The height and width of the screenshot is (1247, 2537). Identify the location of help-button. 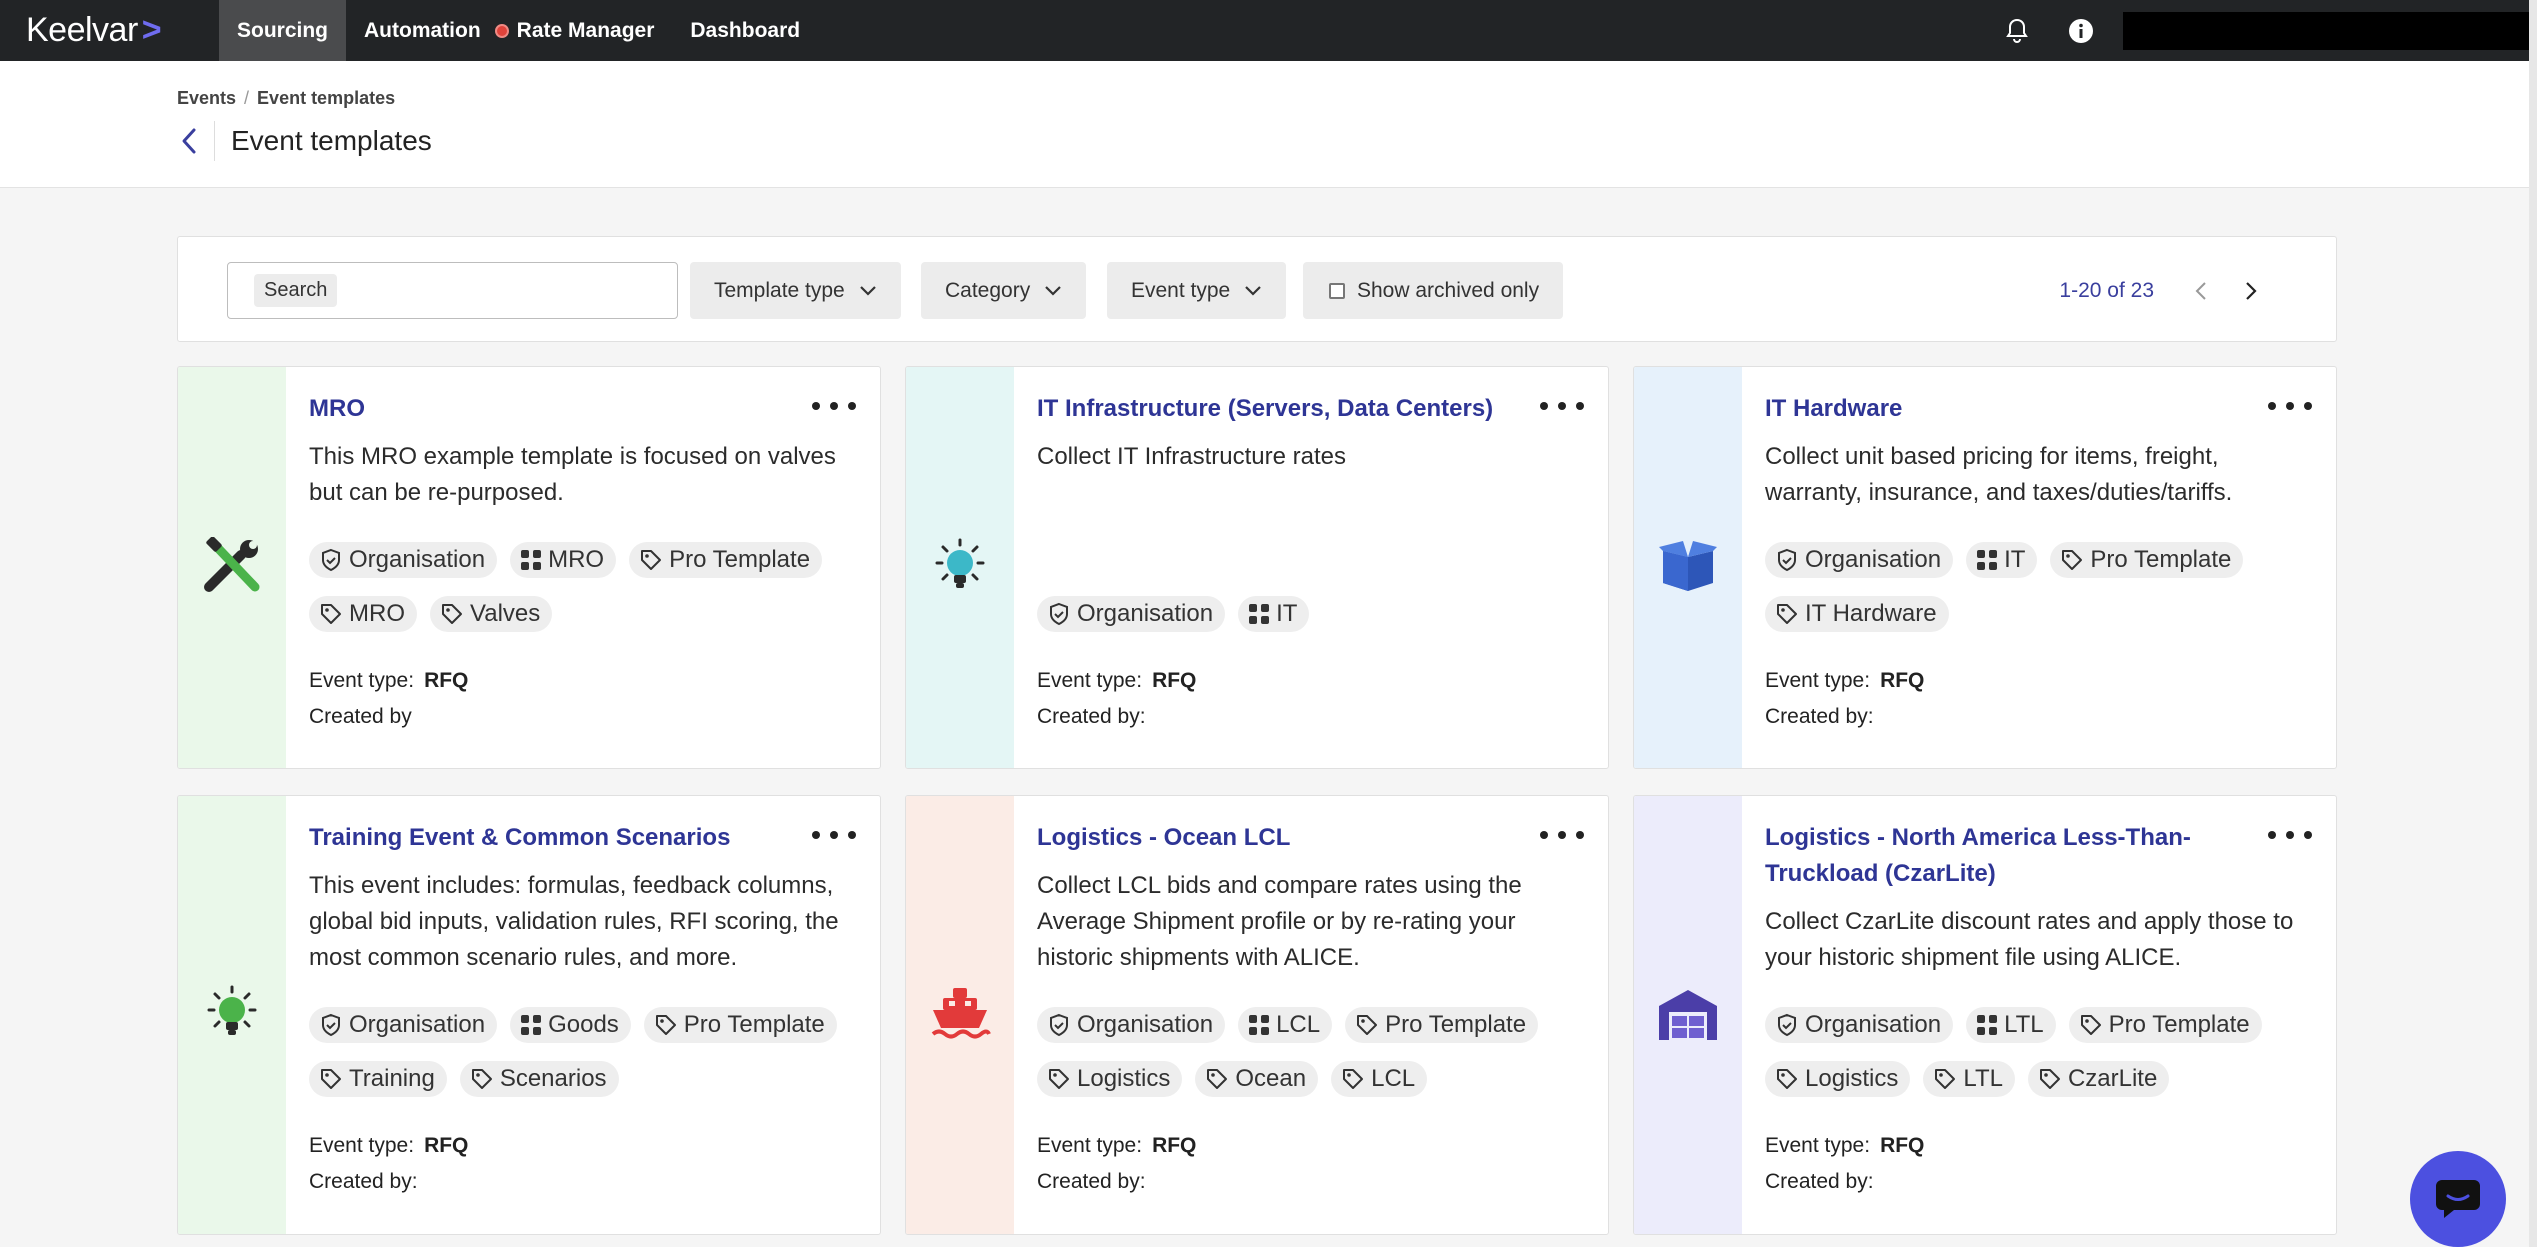
(2081, 30).